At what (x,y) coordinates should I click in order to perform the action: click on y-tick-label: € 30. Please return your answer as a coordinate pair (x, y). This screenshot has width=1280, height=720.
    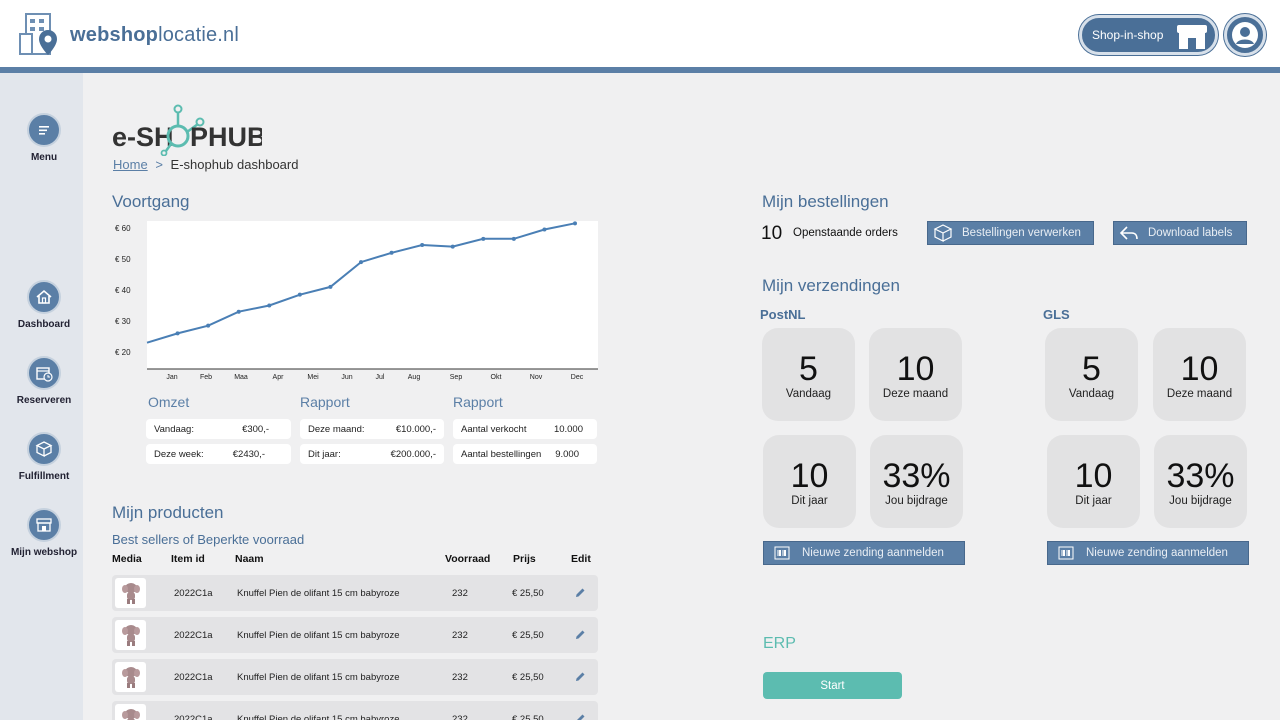
    Looking at the image, I should click on (123, 321).